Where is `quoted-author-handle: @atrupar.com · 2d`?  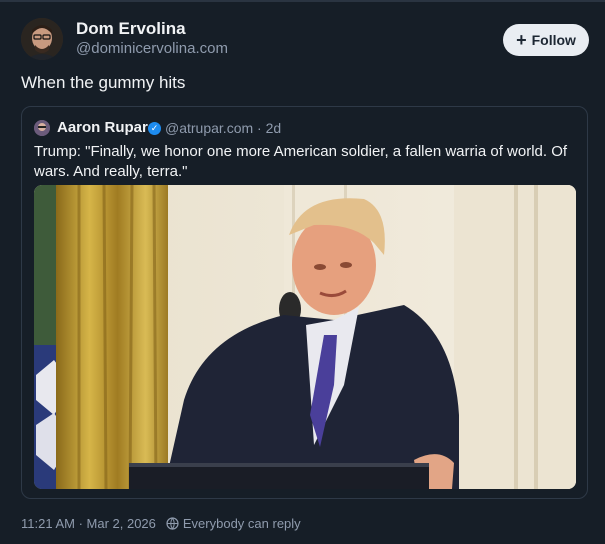
quoted-author-handle: @atrupar.com · 2d is located at coordinates (223, 128).